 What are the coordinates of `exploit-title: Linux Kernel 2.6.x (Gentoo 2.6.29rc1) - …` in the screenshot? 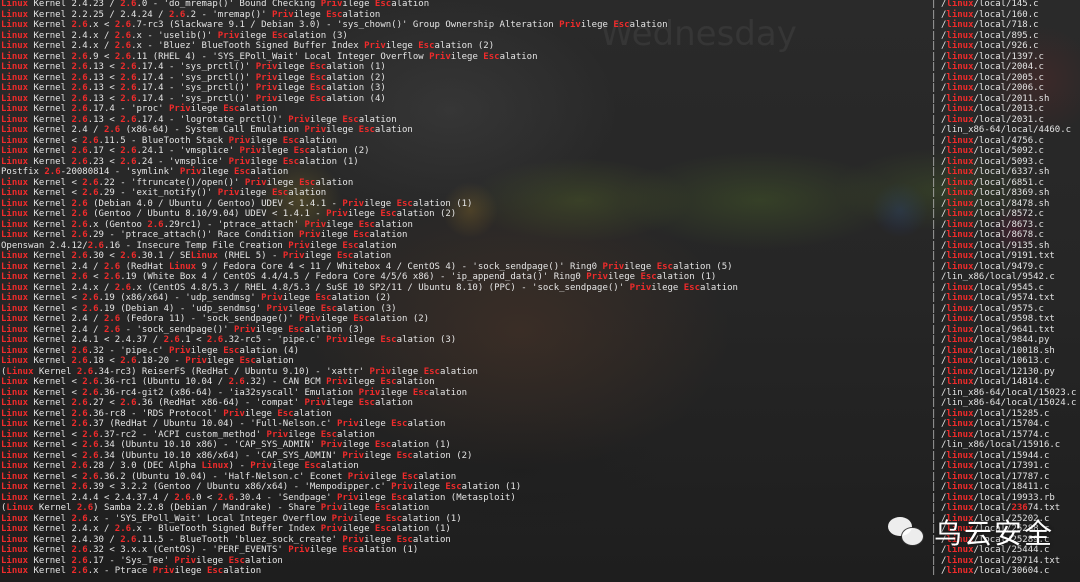 It's located at (207, 224).